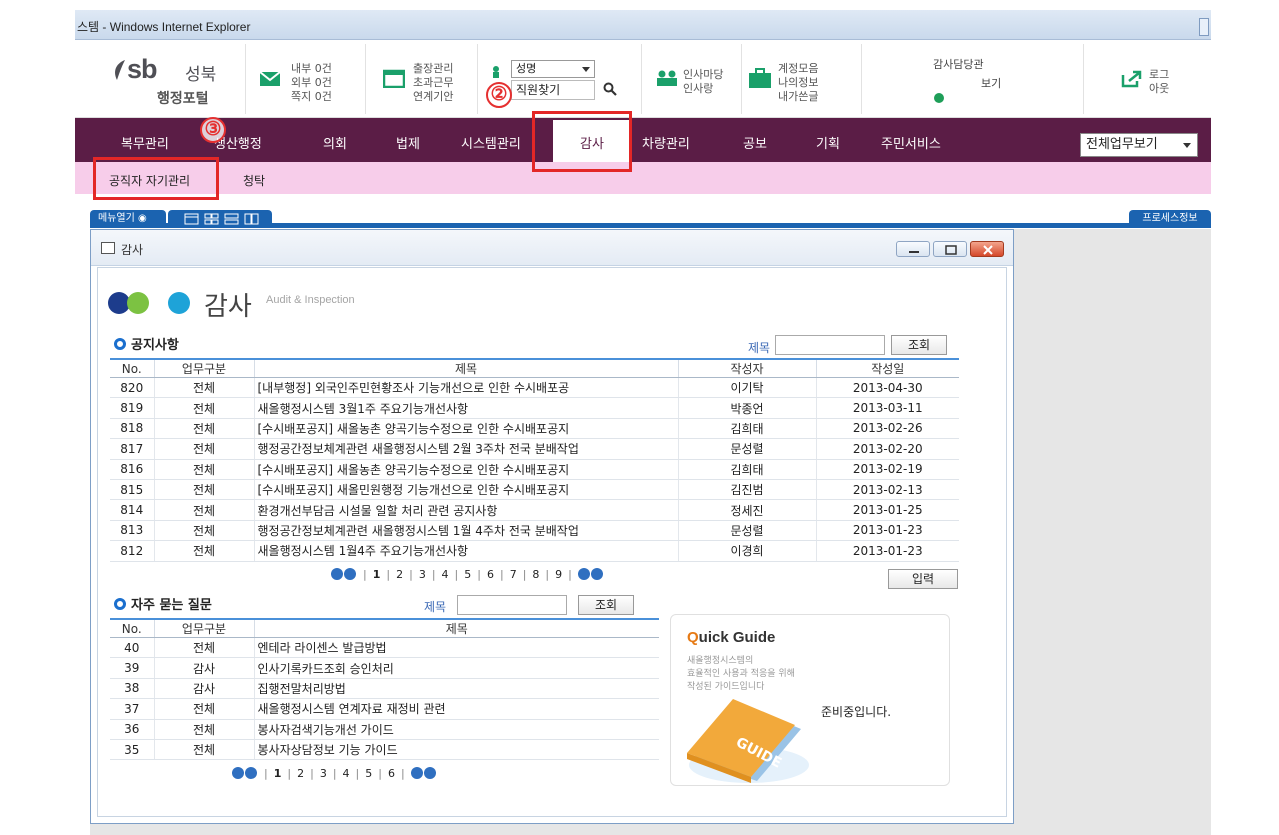 This screenshot has height=835, width=1279. I want to click on notice-search-button: 조회, so click(919, 345).